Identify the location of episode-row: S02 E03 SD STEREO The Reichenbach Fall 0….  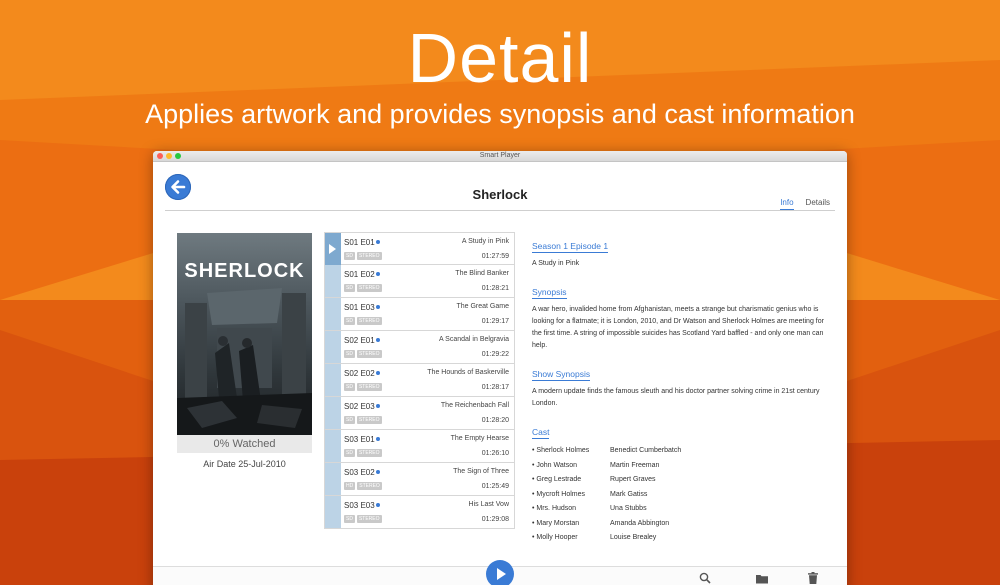
(419, 413).